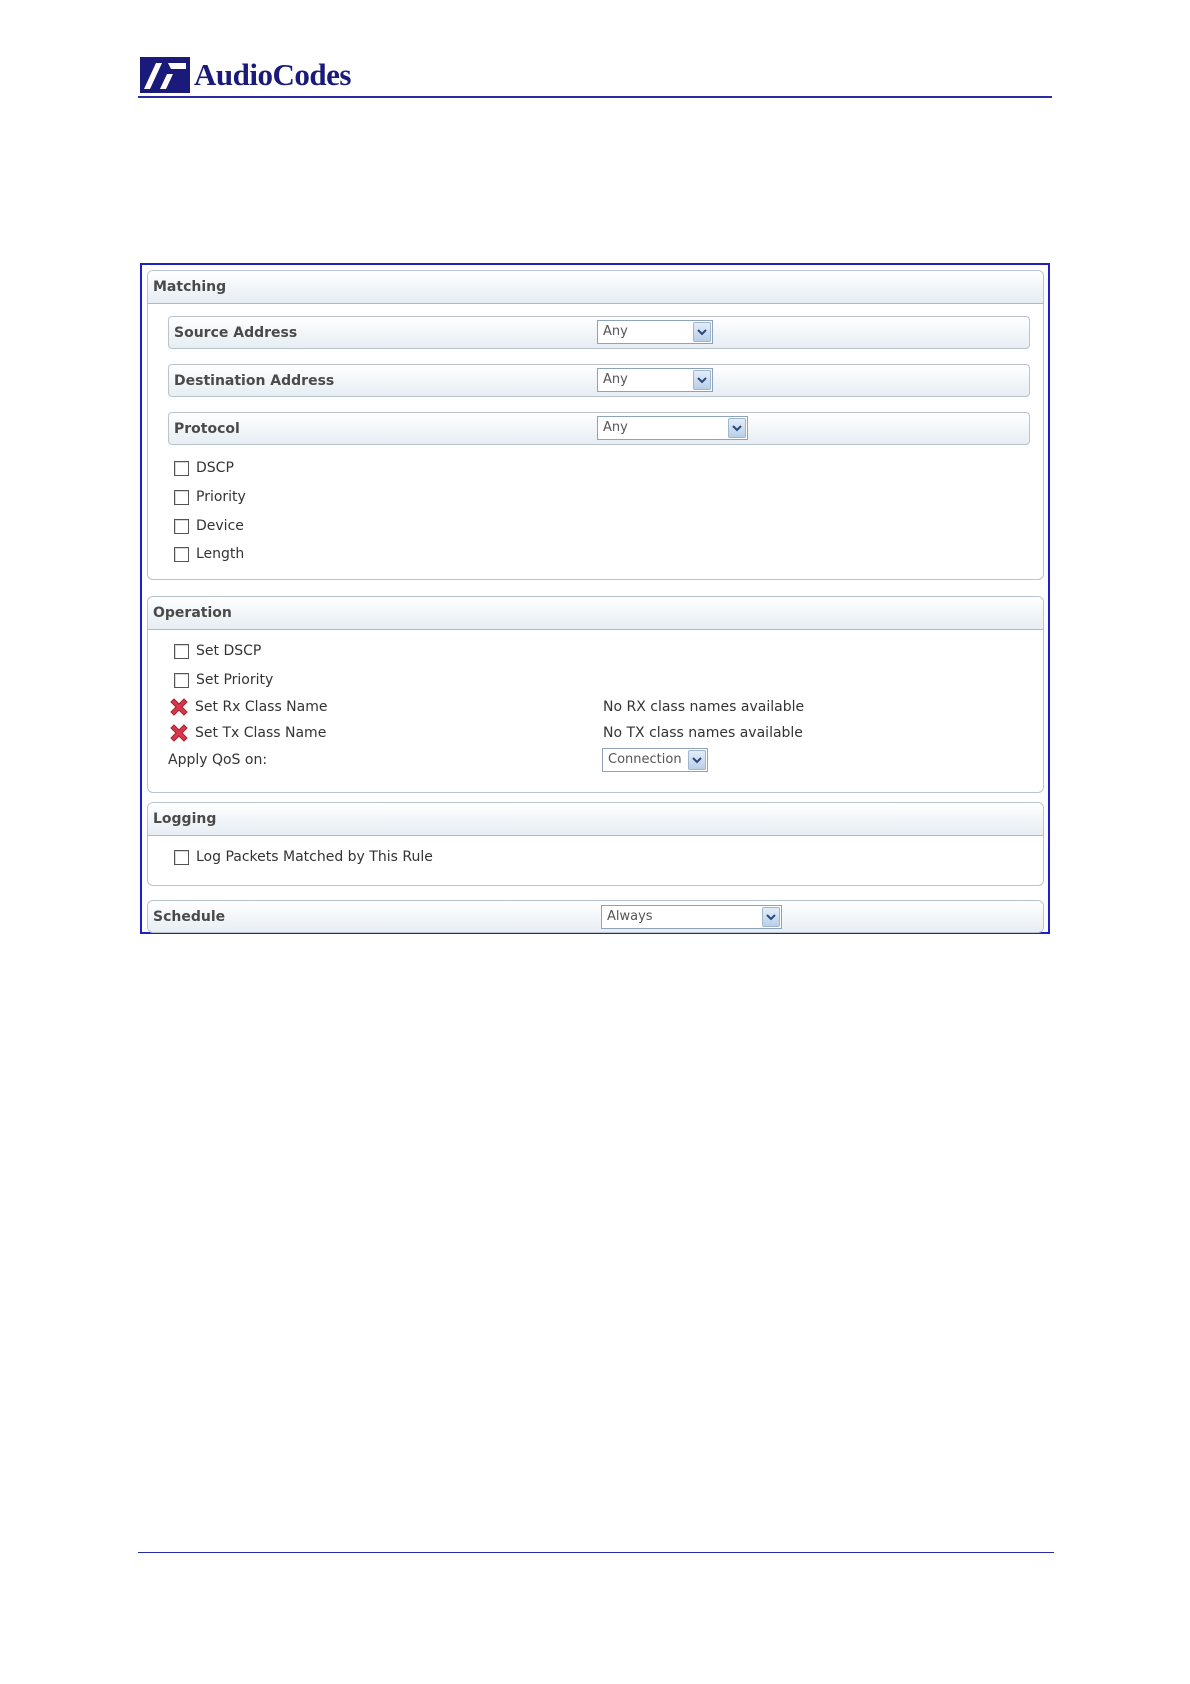 The image size is (1190, 1684). I want to click on destination-address-select: Any, so click(655, 380).